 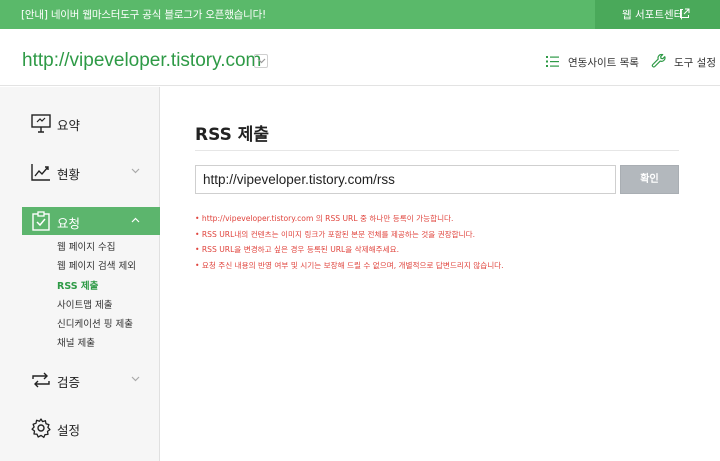 I want to click on linked-sites-link: 연동사이트 목록, so click(x=603, y=62).